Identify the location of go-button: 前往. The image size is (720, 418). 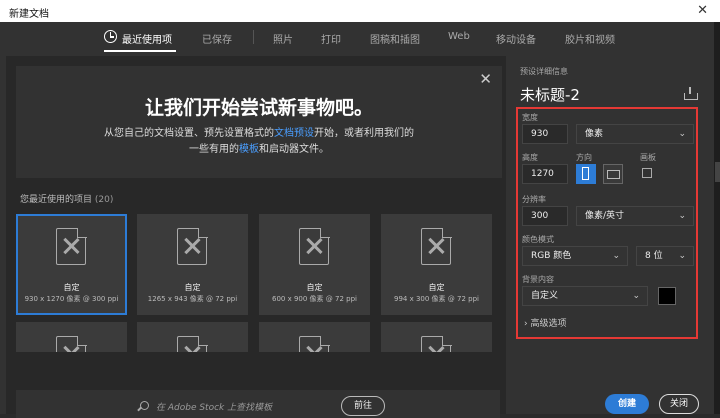
(363, 406).